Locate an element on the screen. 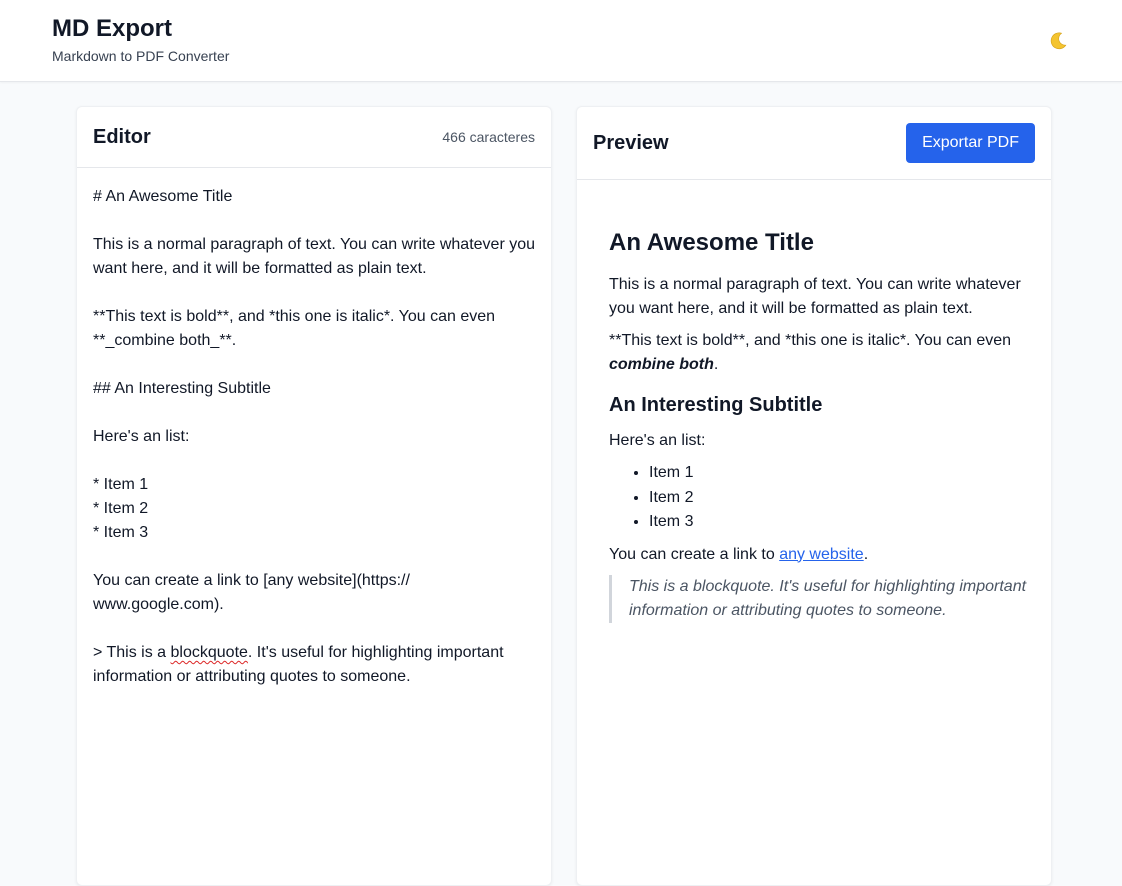  editor-title: Editor is located at coordinates (122, 137).